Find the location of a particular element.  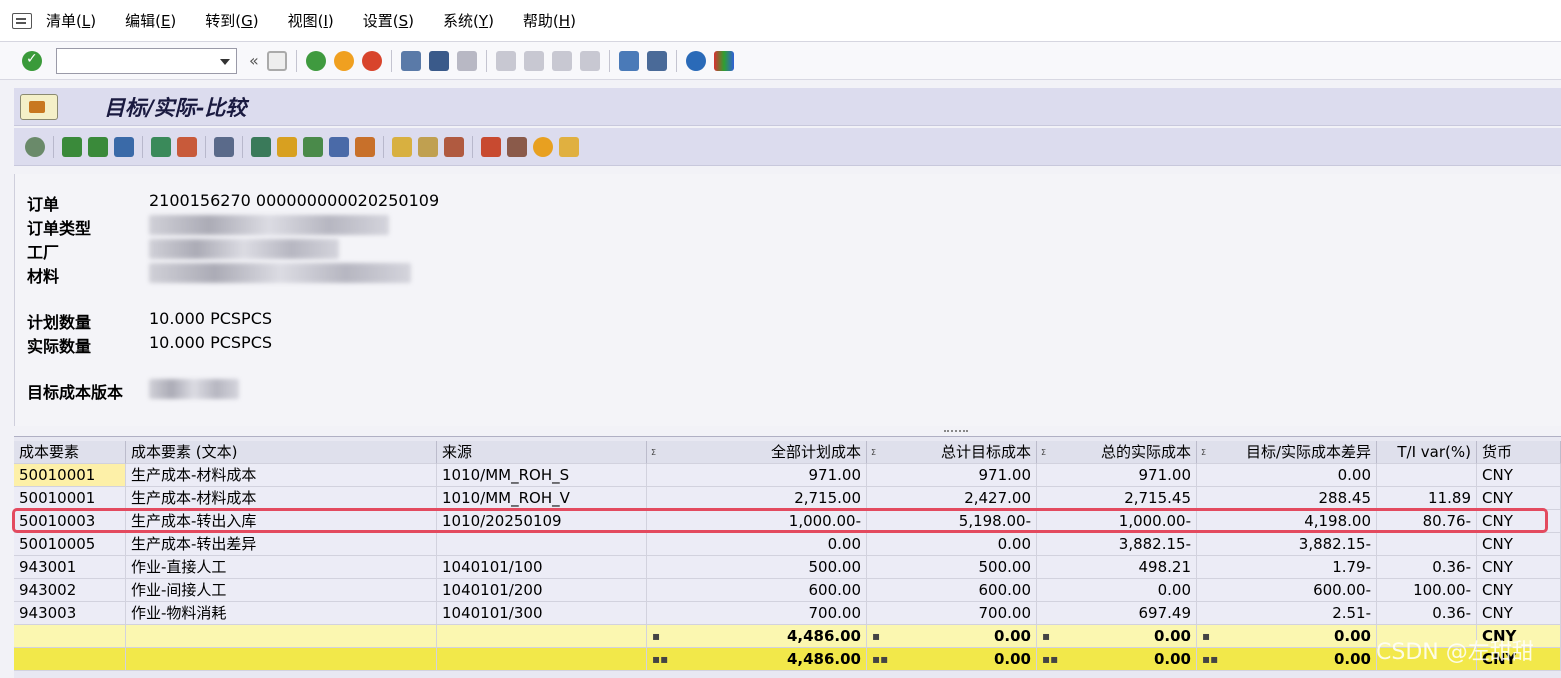

sort-descending-icon is located at coordinates (98, 146).